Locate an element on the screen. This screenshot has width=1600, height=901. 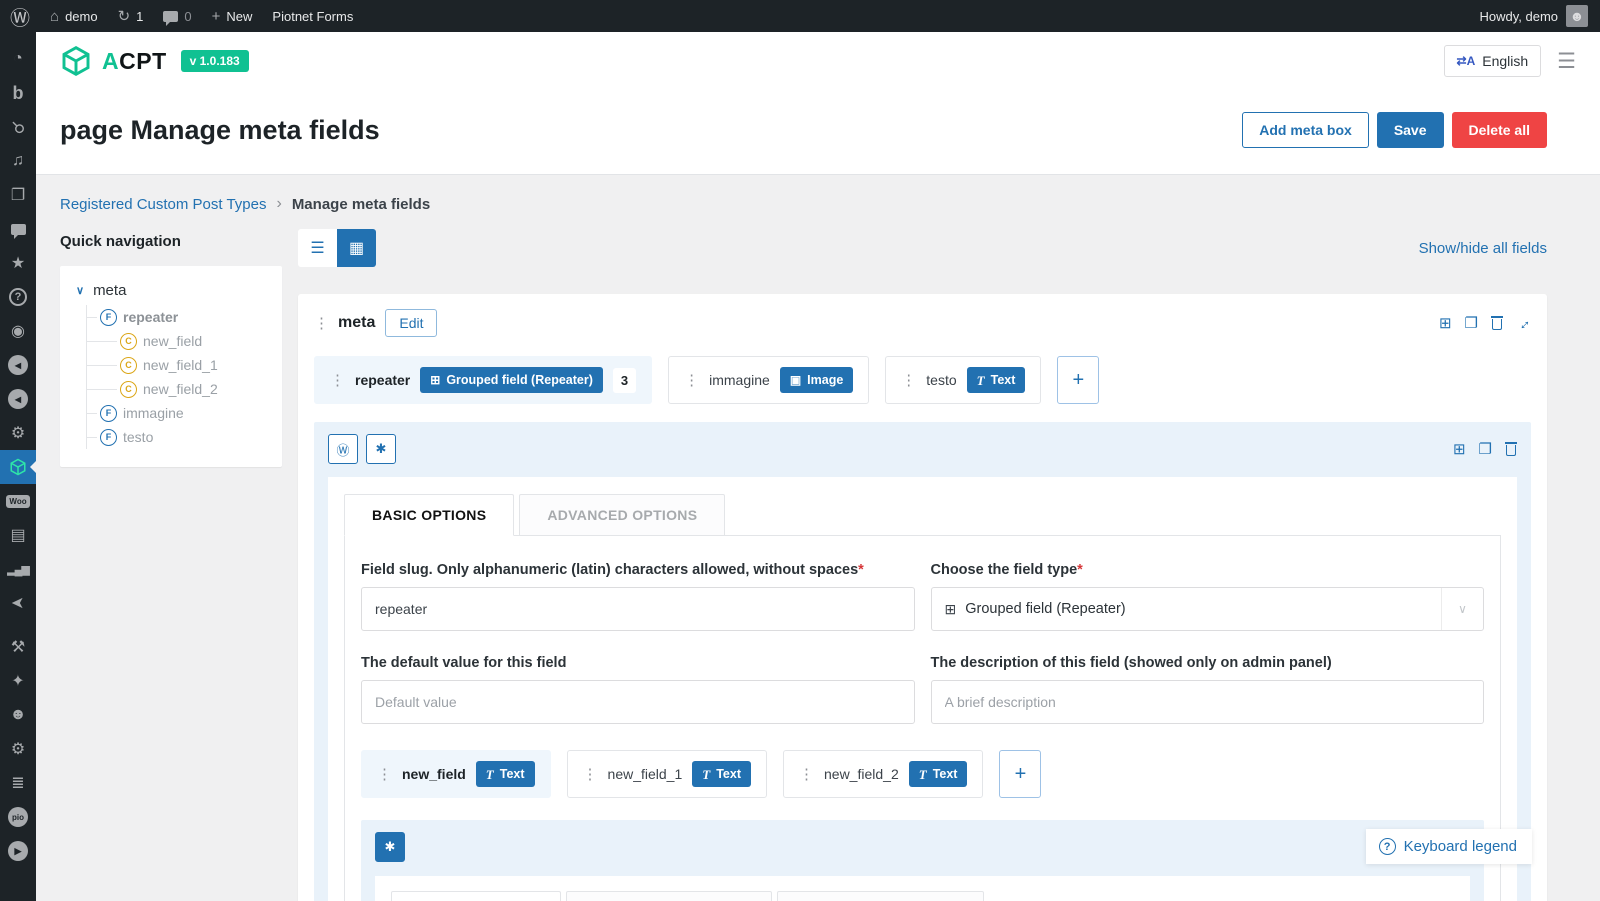
field-name: immagine is located at coordinates (739, 380).